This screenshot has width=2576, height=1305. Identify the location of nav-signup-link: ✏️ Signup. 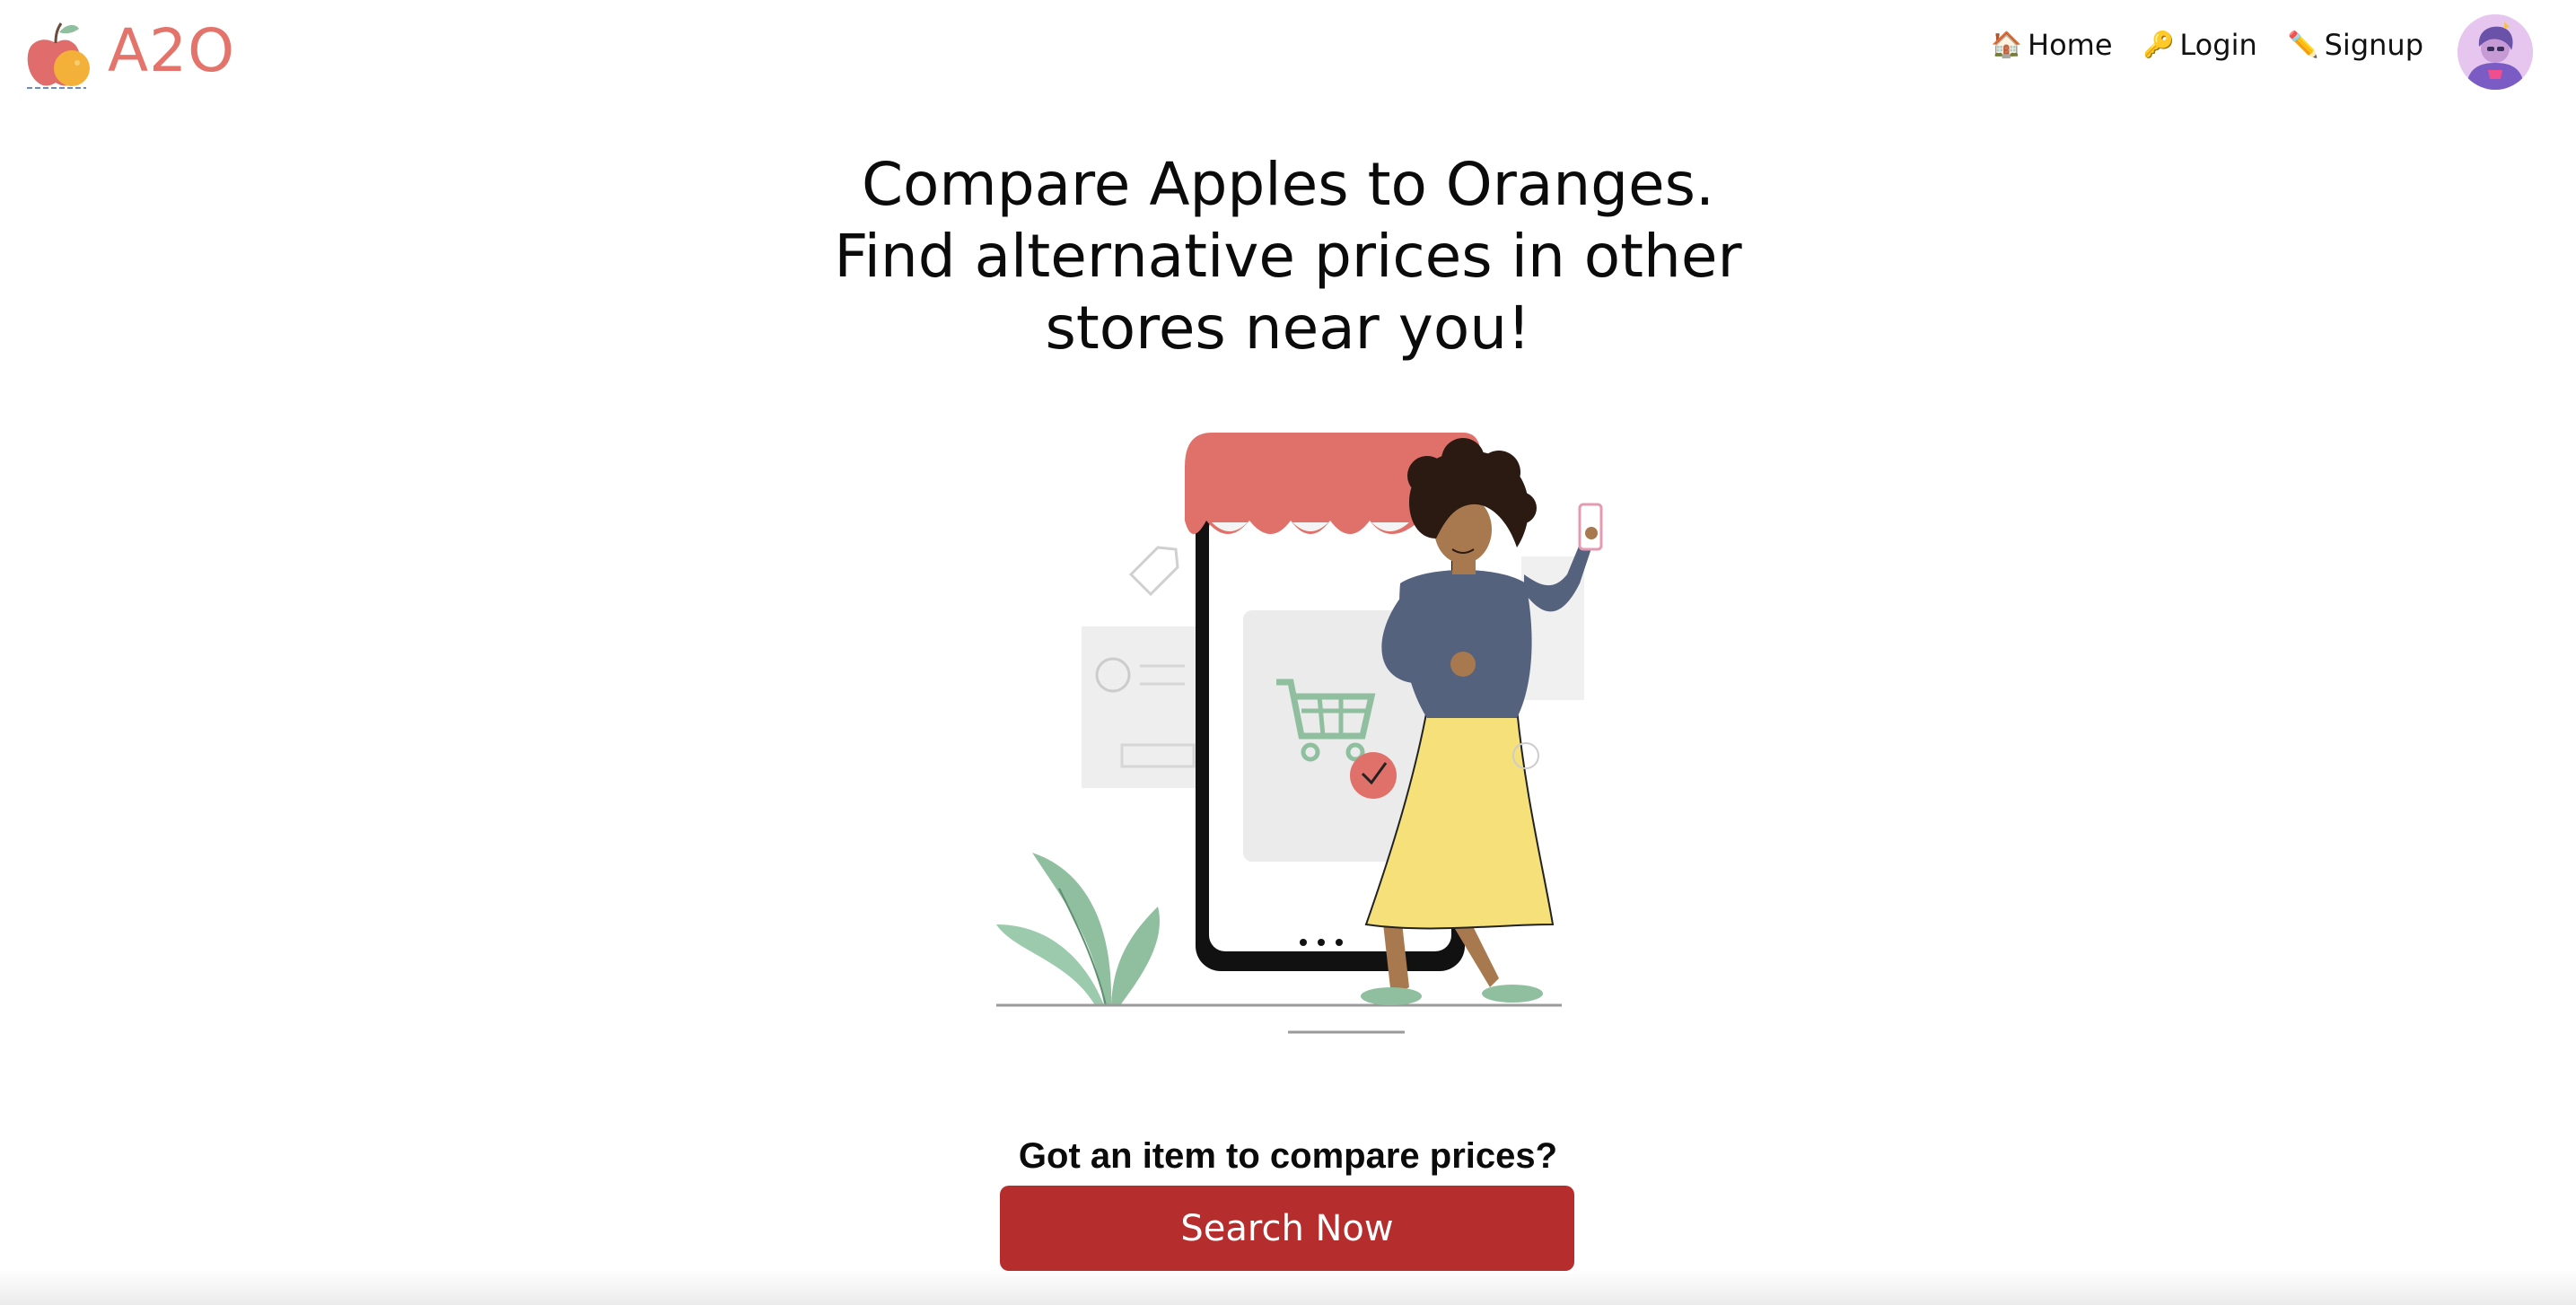
(2355, 45).